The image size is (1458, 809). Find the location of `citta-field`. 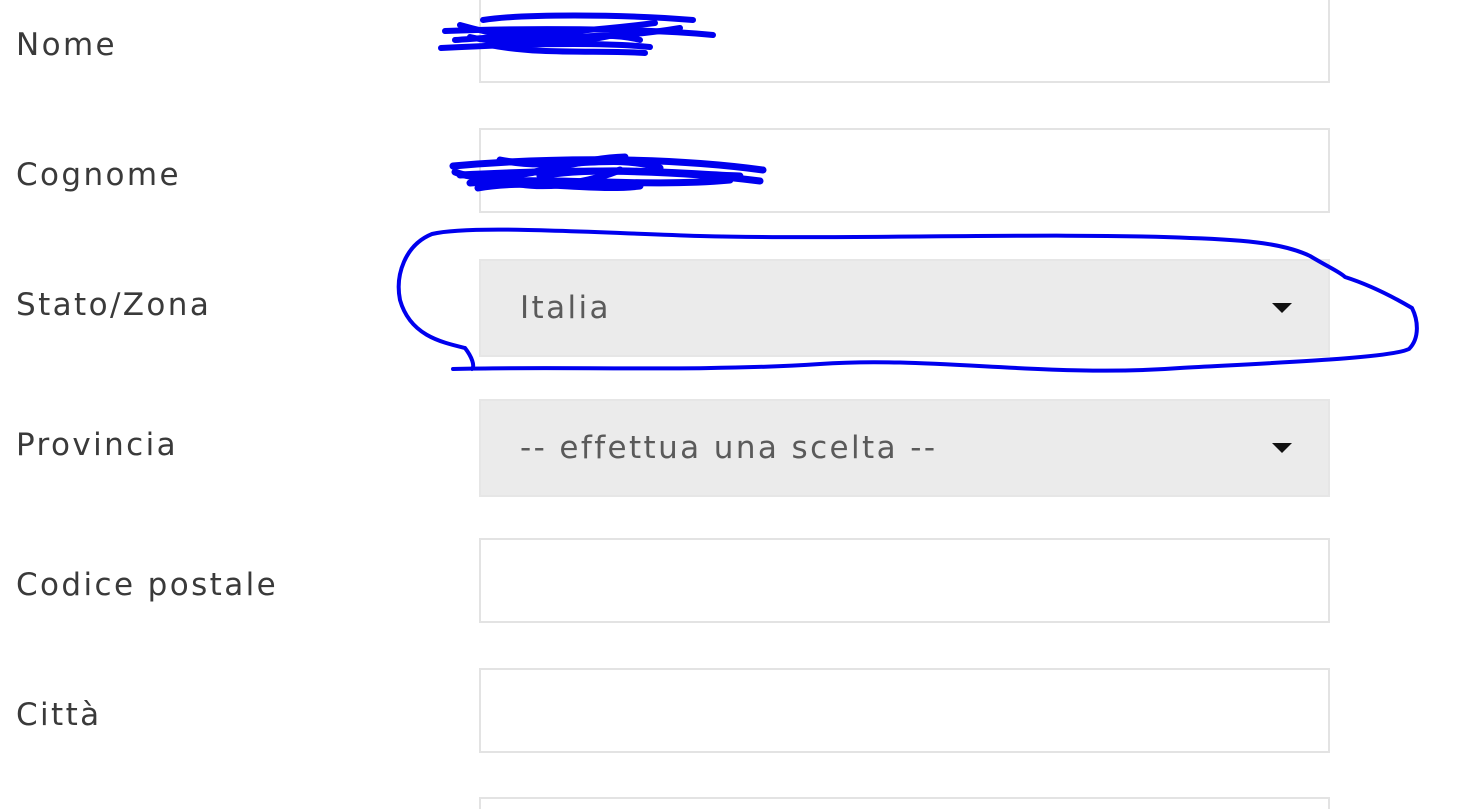

citta-field is located at coordinates (904, 710).